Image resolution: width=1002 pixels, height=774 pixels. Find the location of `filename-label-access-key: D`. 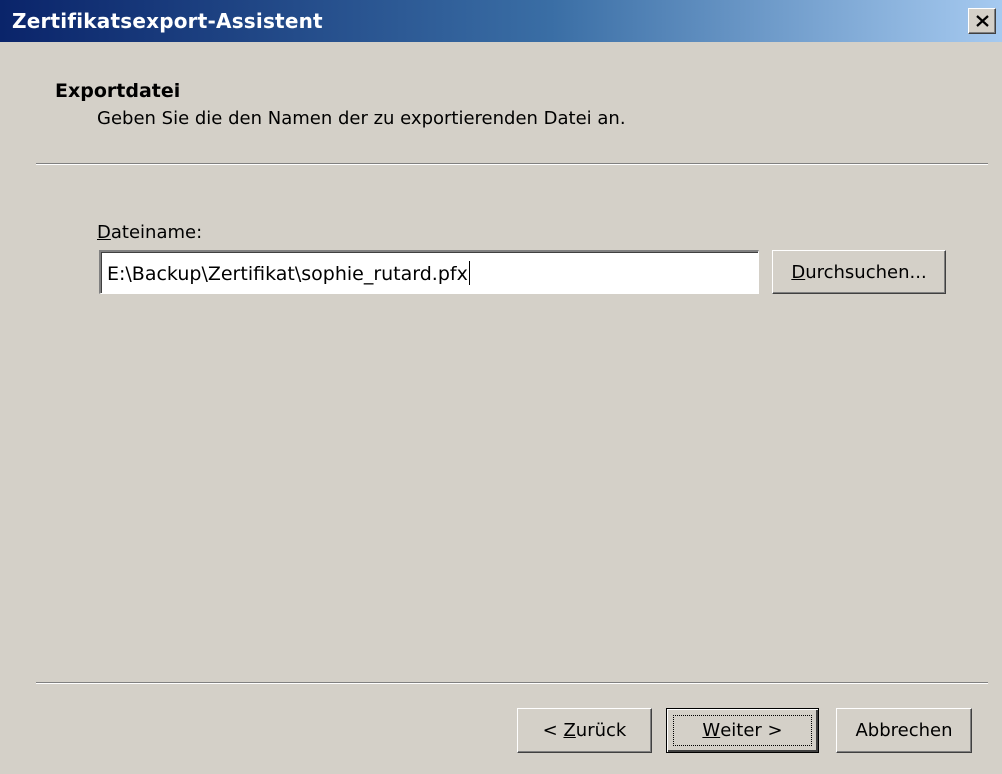

filename-label-access-key: D is located at coordinates (104, 232).